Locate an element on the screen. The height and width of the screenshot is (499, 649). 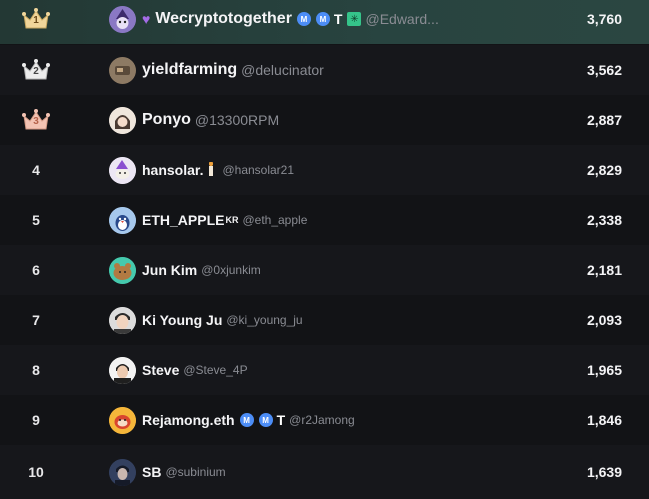
user-handle: @delucinator is located at coordinates (282, 70).